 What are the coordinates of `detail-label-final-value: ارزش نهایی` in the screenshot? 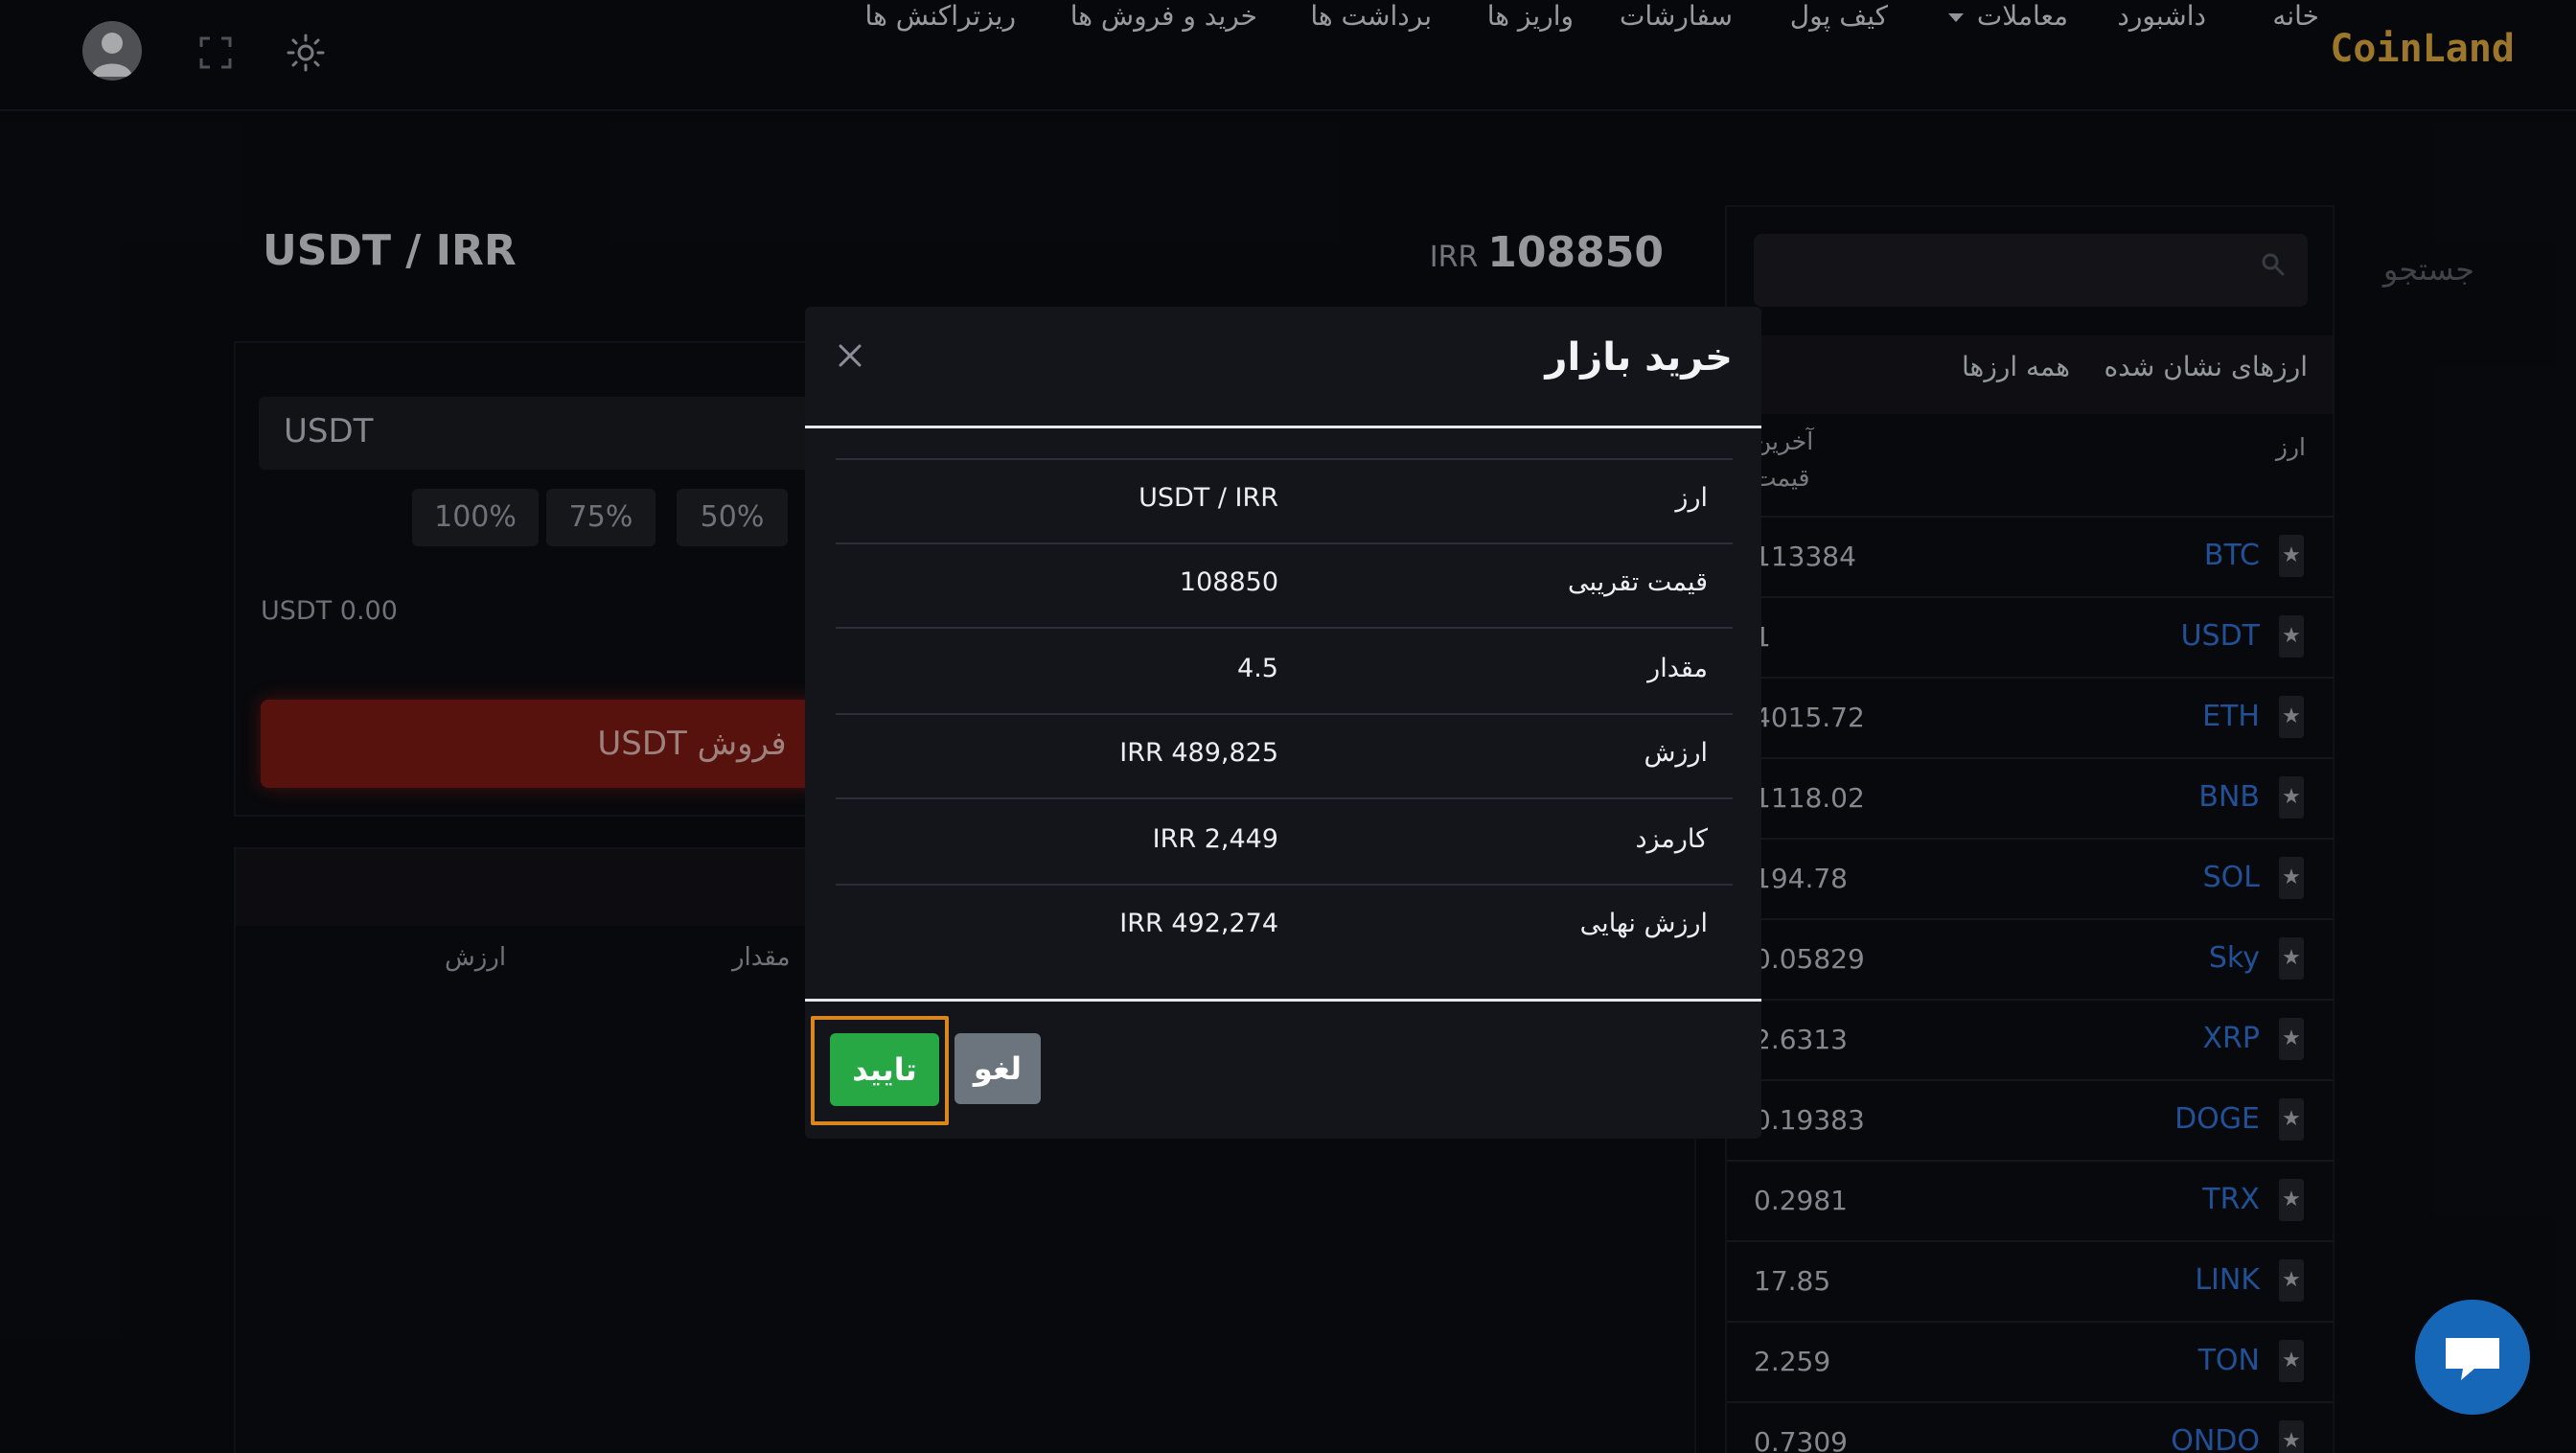 It's located at (1644, 924).